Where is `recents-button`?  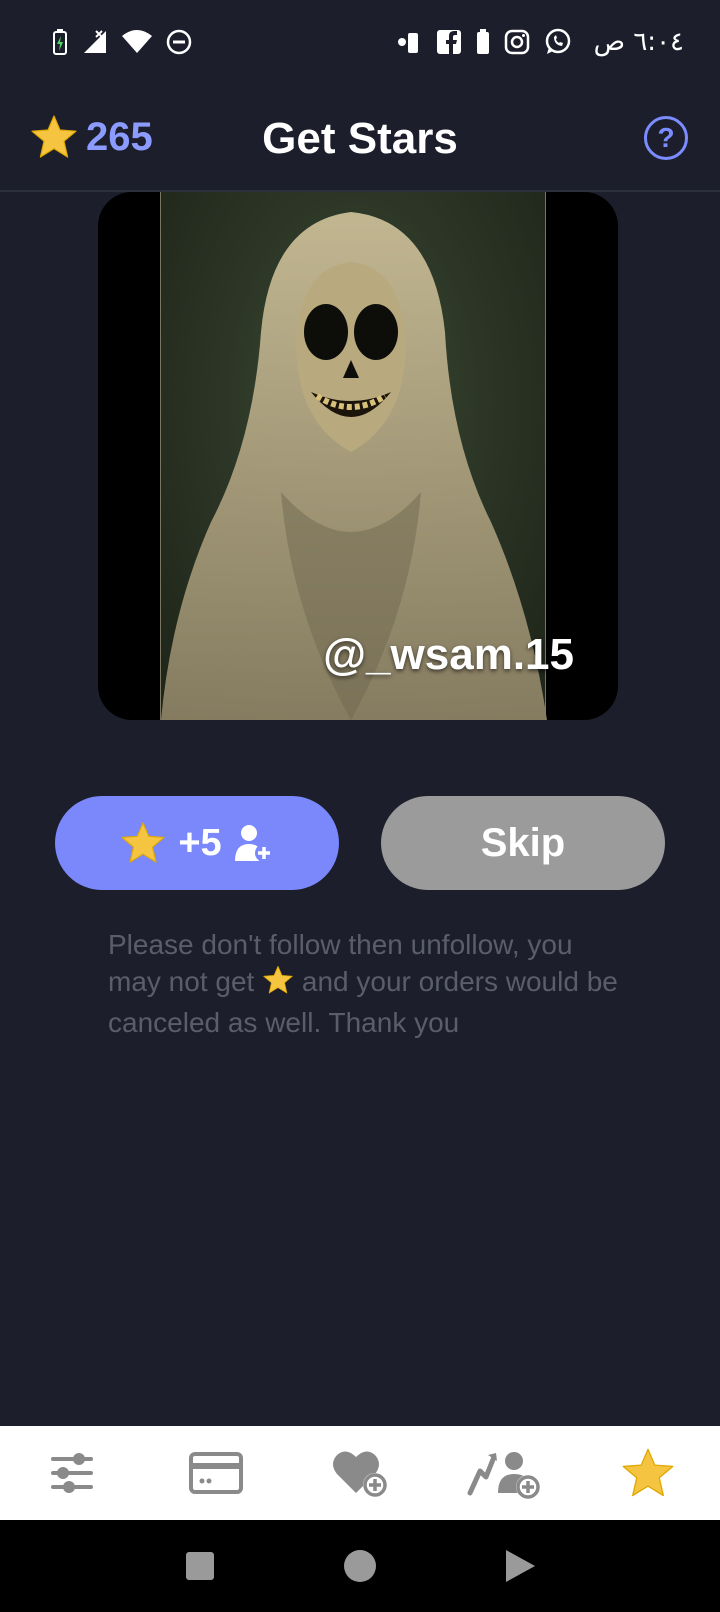 recents-button is located at coordinates (200, 1566).